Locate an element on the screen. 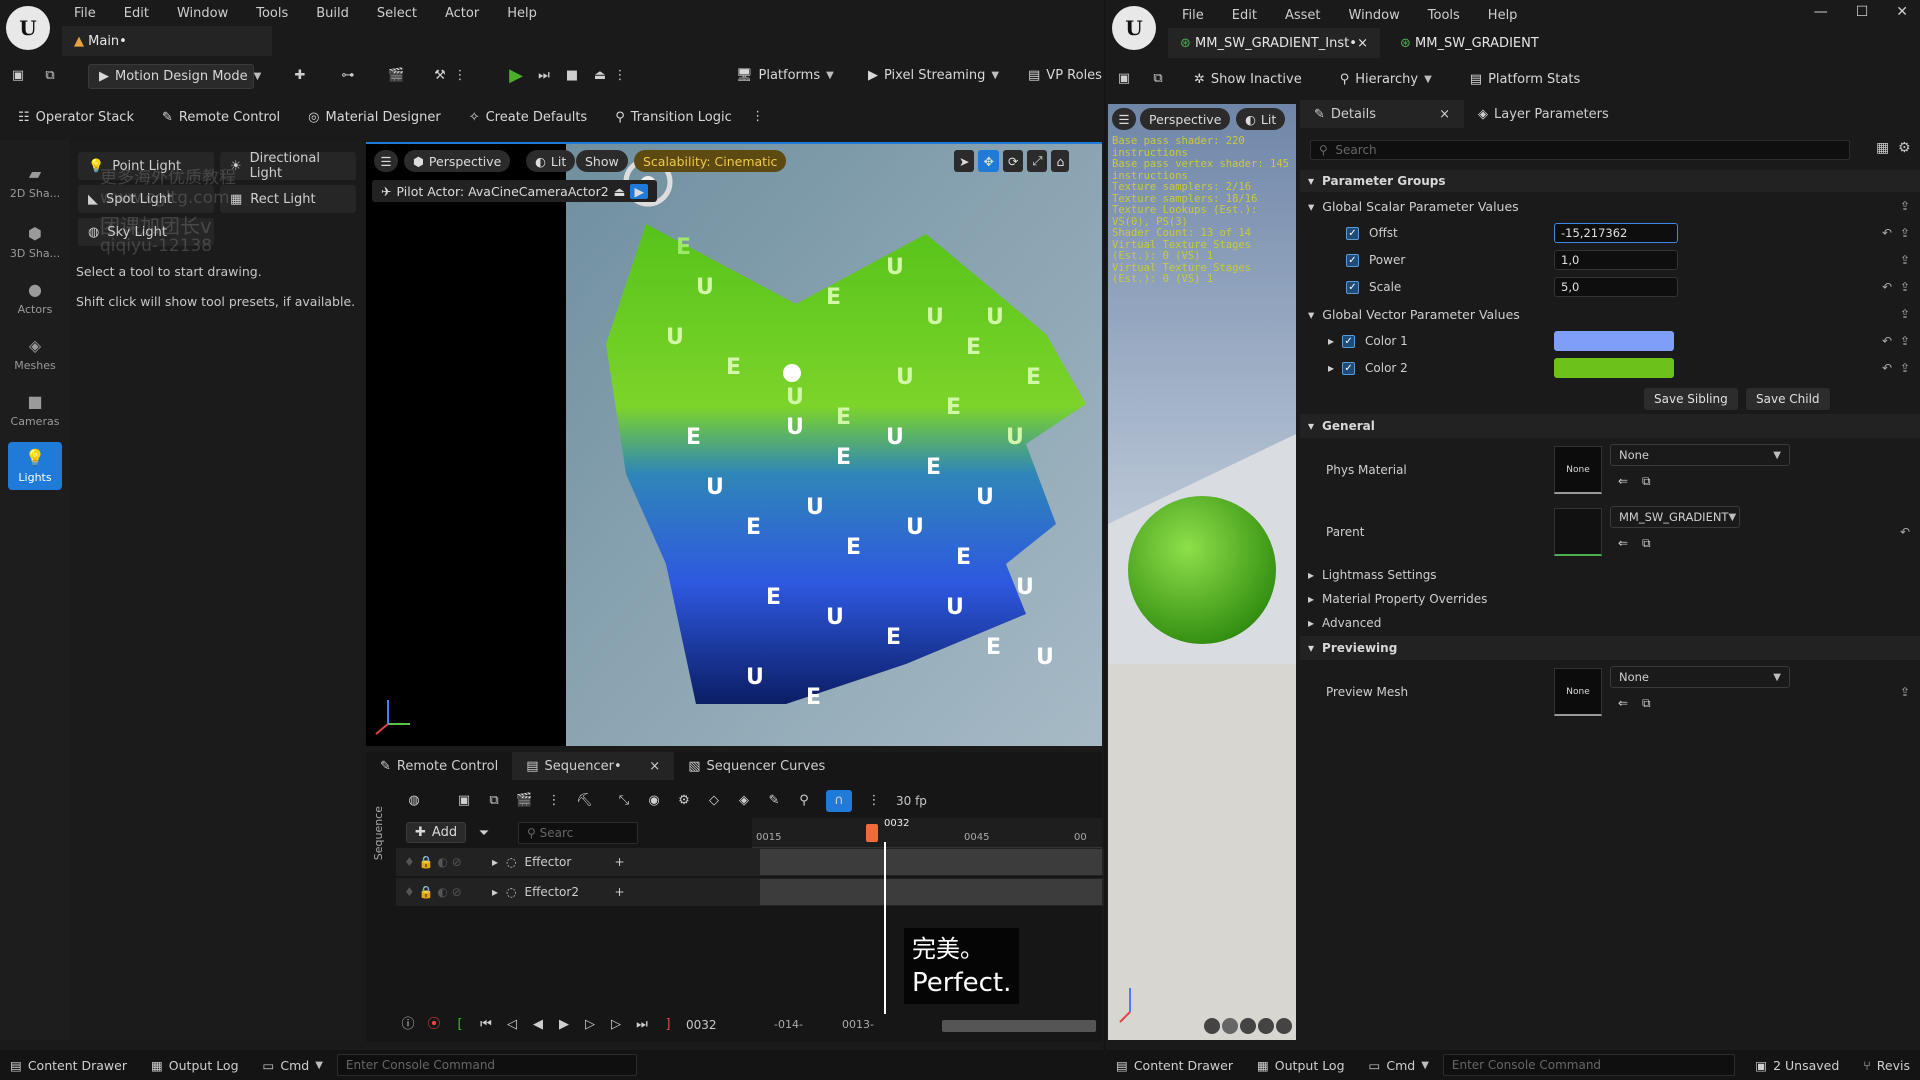  tab-material-instance: ⊛ MM_SW_GRADIENT_Inst• × is located at coordinates (1274, 43).